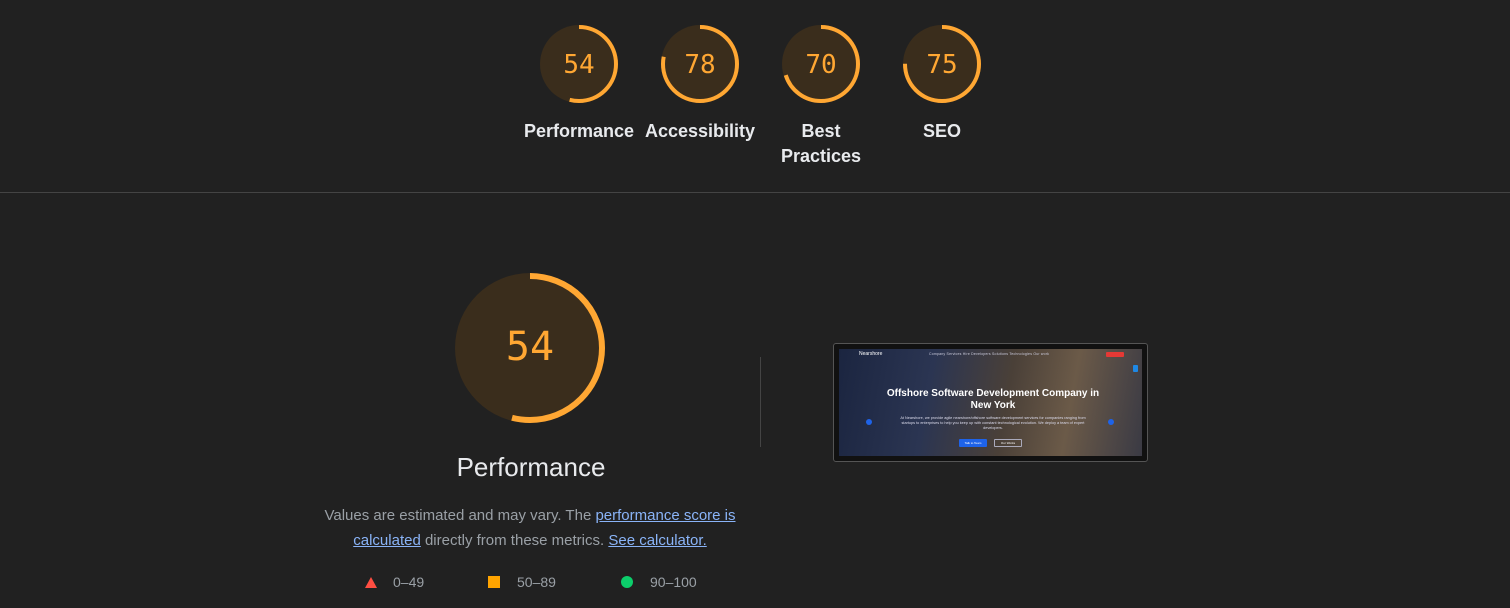  I want to click on legend-average: 50–89, so click(522, 582).